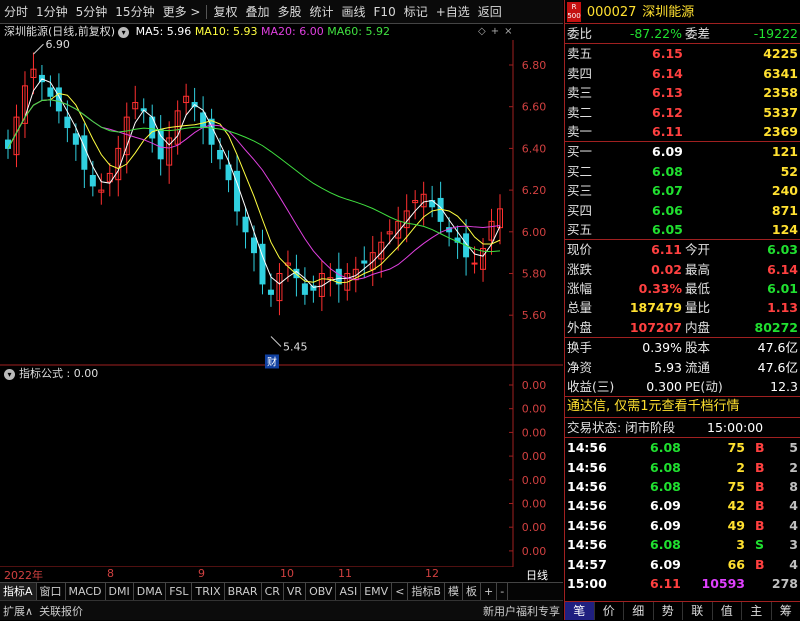 Image resolution: width=800 pixels, height=621 pixels. I want to click on toolbar-item-3: 15分钟, so click(134, 12).